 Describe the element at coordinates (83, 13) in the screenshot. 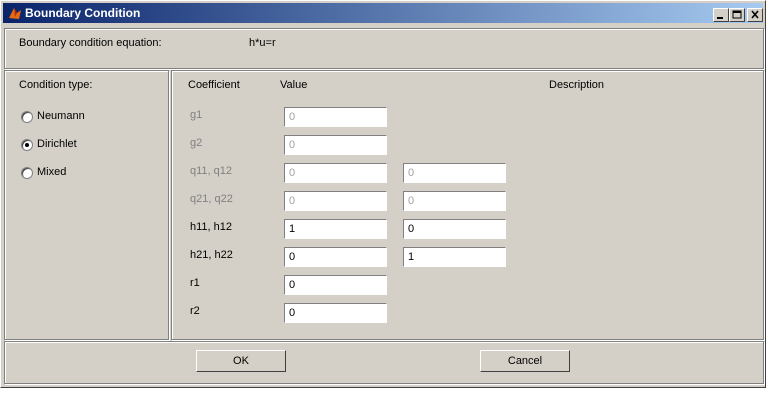

I see `window-title: Boundary Condition` at that location.